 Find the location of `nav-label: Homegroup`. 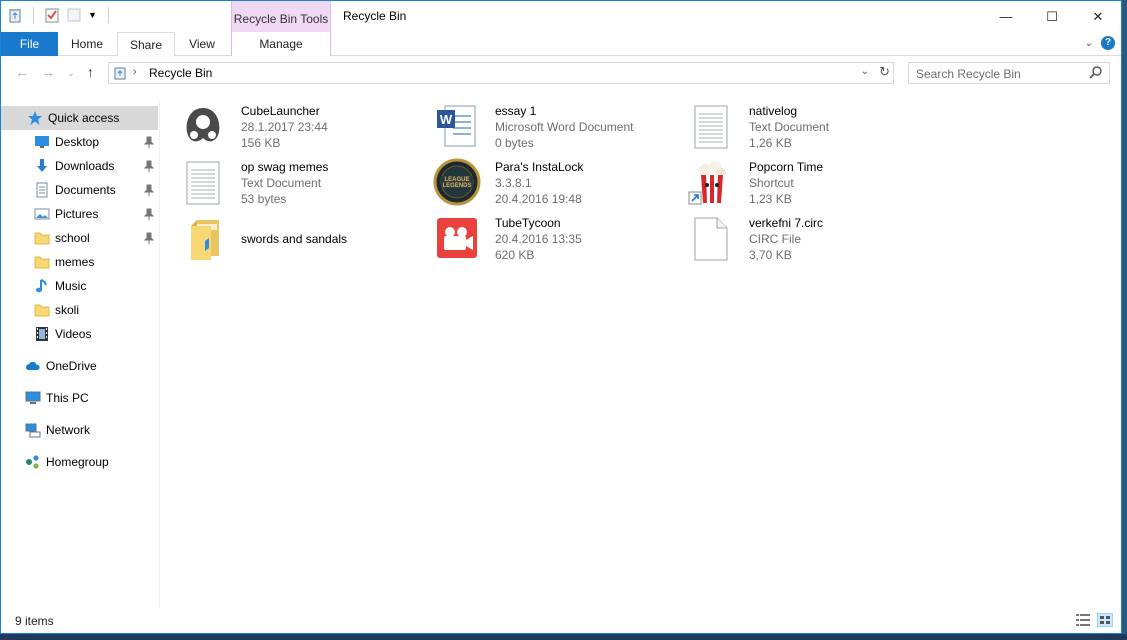

nav-label: Homegroup is located at coordinates (77, 462).